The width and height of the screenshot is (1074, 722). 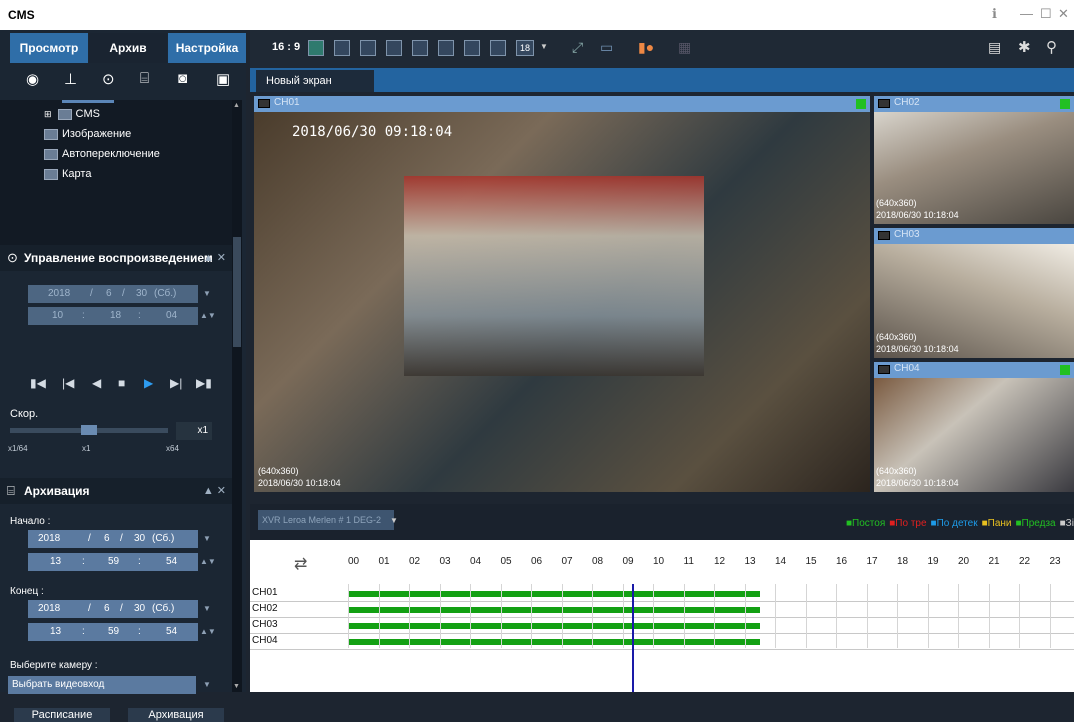 I want to click on timeline-row: CH01, so click(x=662, y=594).